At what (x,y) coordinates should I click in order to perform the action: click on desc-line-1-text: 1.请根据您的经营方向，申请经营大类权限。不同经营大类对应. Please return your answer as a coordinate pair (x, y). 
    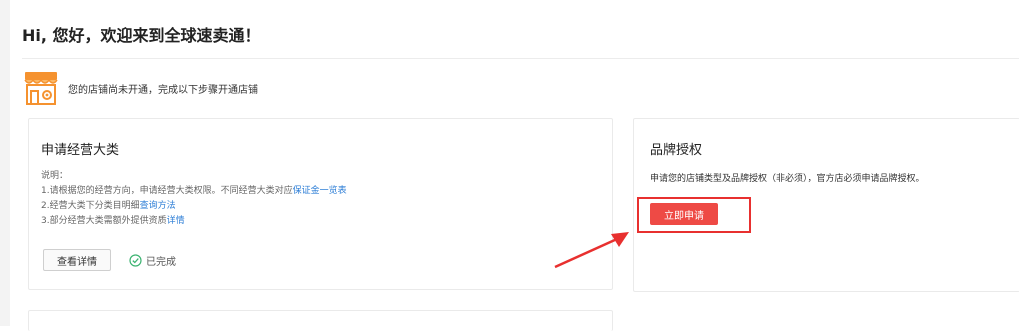
    Looking at the image, I should click on (167, 191).